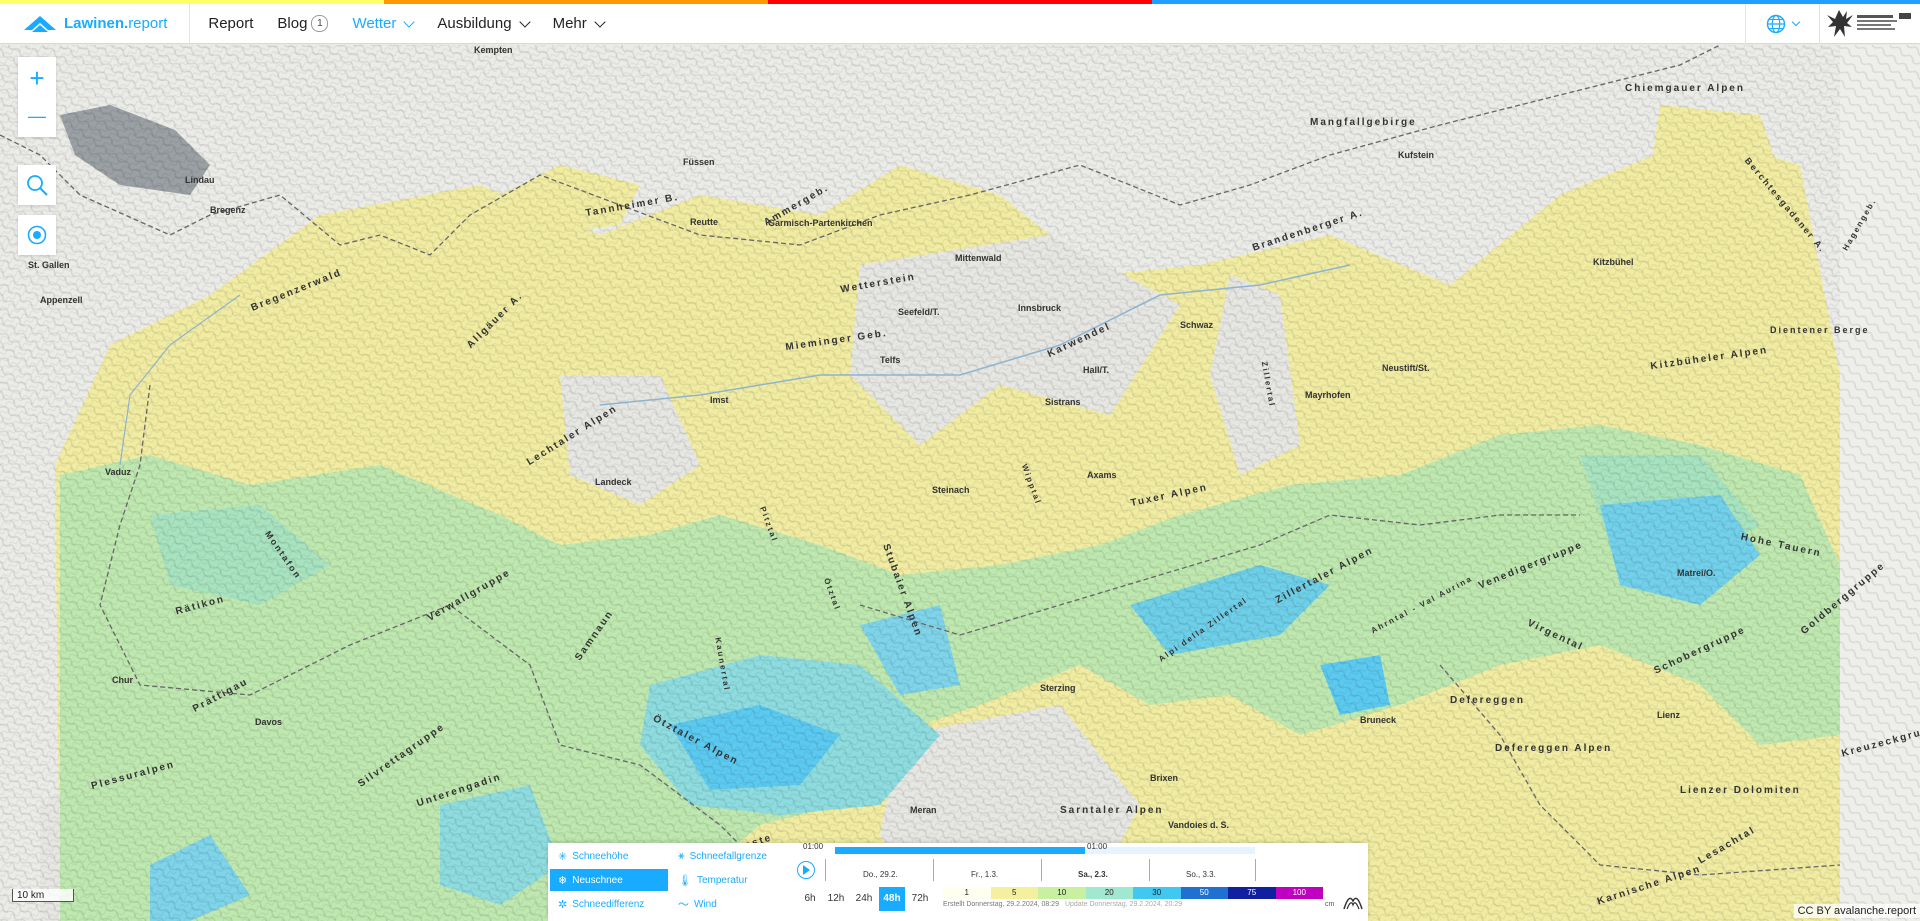  I want to click on search-icon, so click(37, 185).